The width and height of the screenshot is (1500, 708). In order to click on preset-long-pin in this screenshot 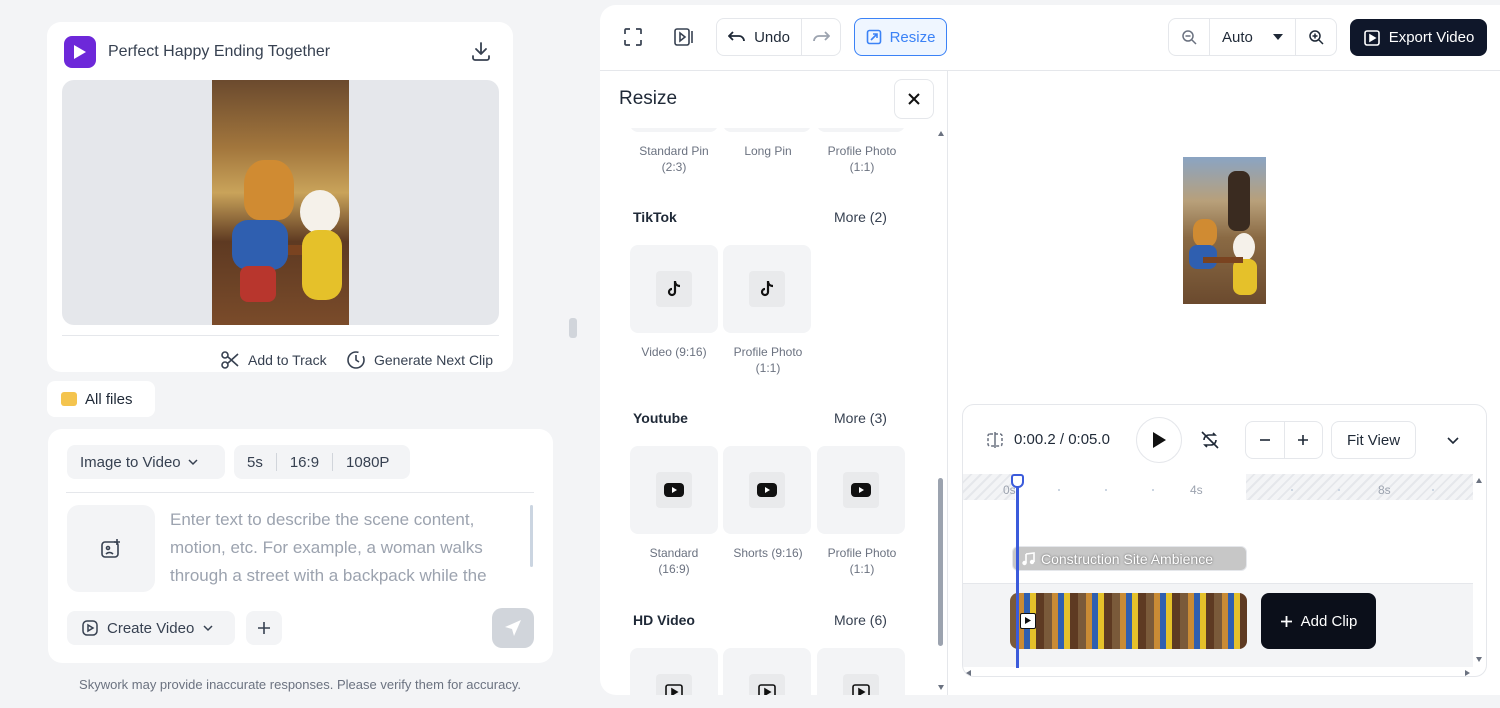, I will do `click(767, 130)`.